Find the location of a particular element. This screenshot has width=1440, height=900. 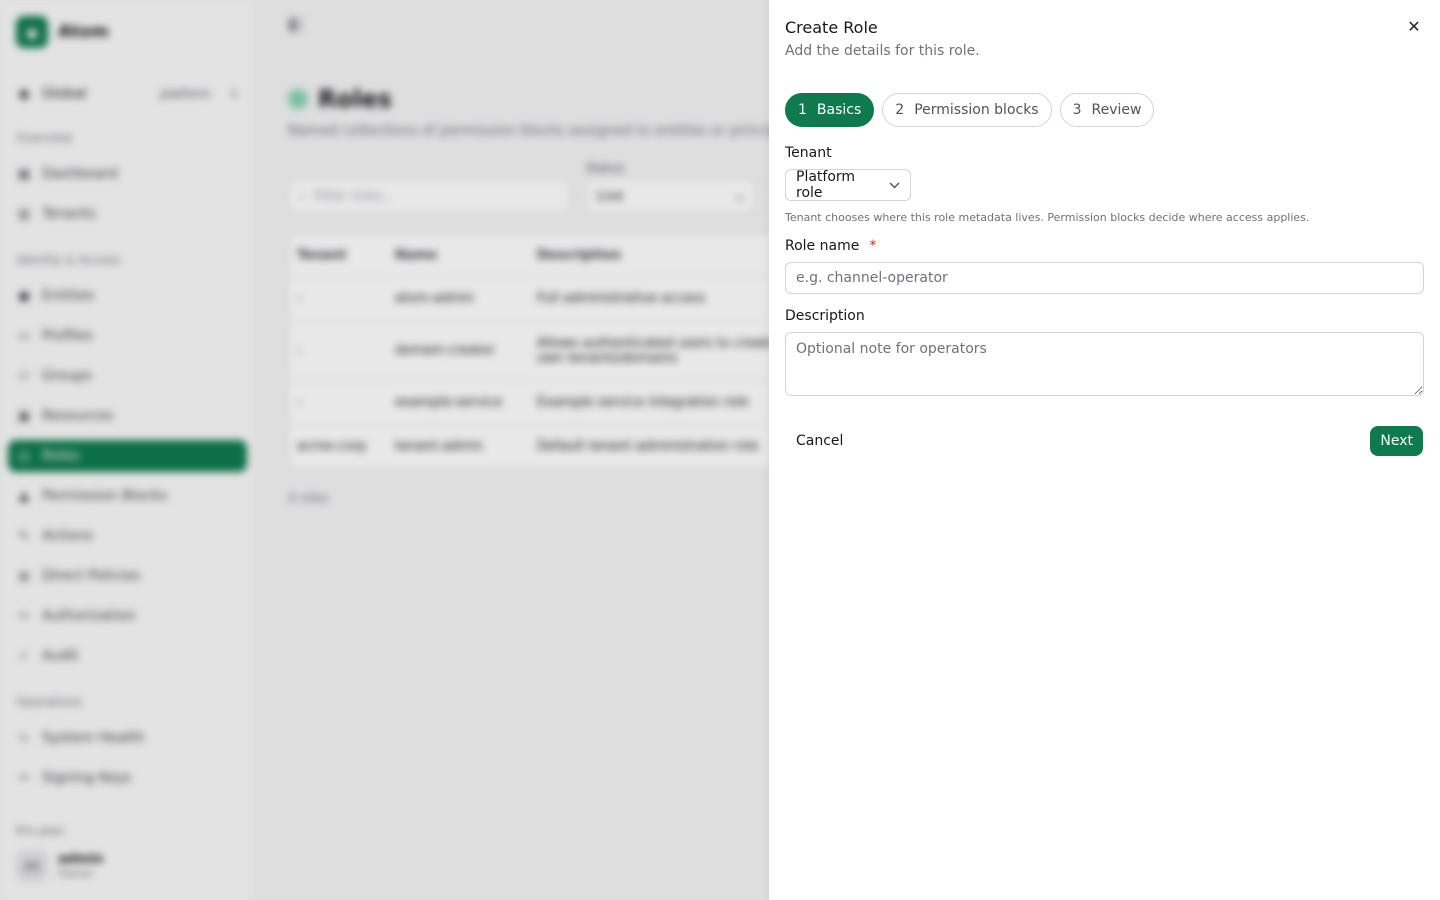

step-number: 3 is located at coordinates (1077, 110).